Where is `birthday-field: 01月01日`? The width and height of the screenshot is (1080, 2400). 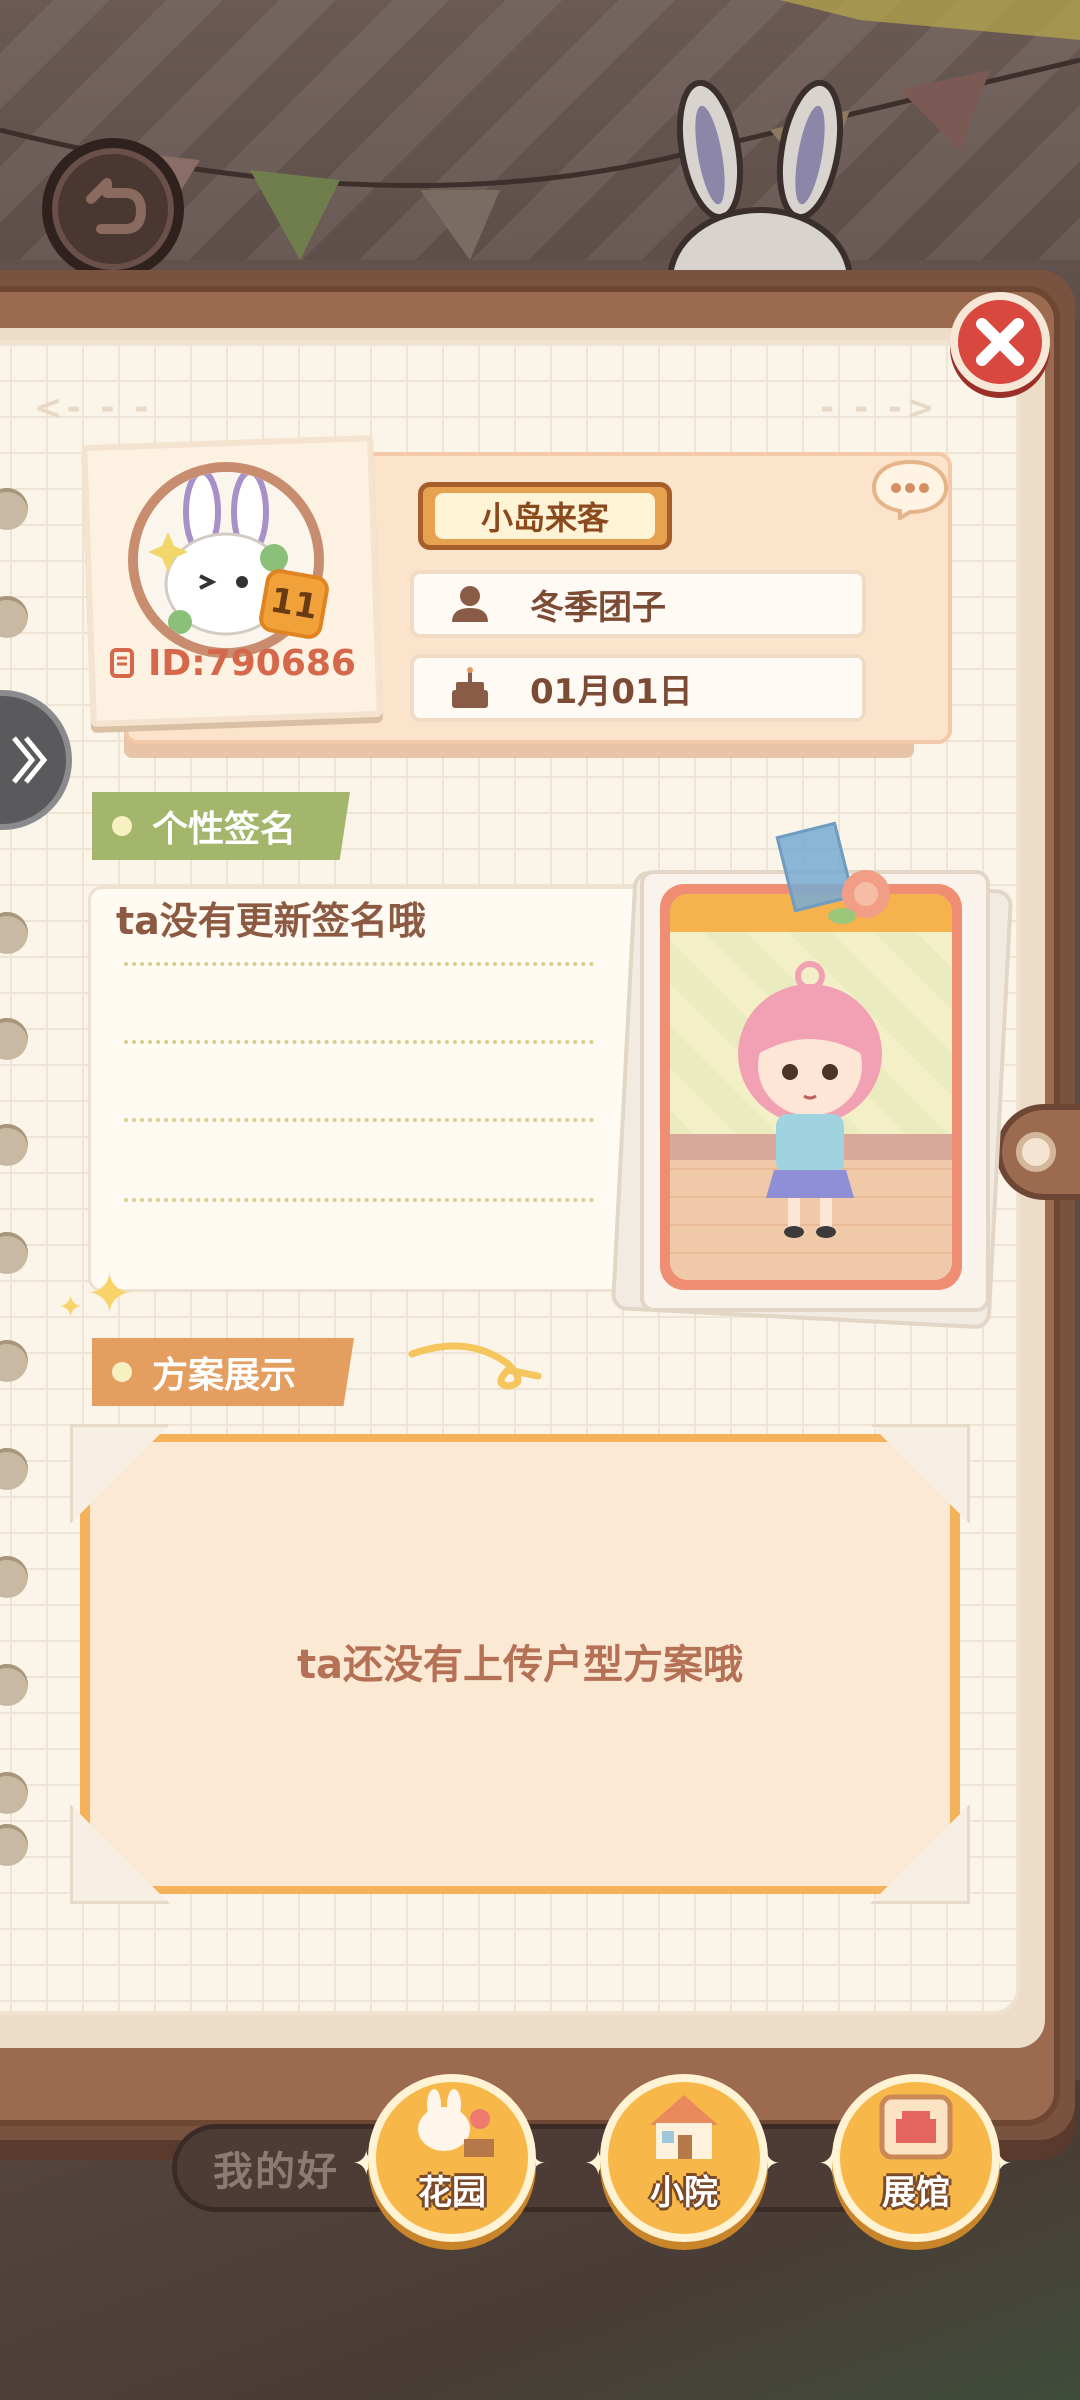 birthday-field: 01月01日 is located at coordinates (638, 688).